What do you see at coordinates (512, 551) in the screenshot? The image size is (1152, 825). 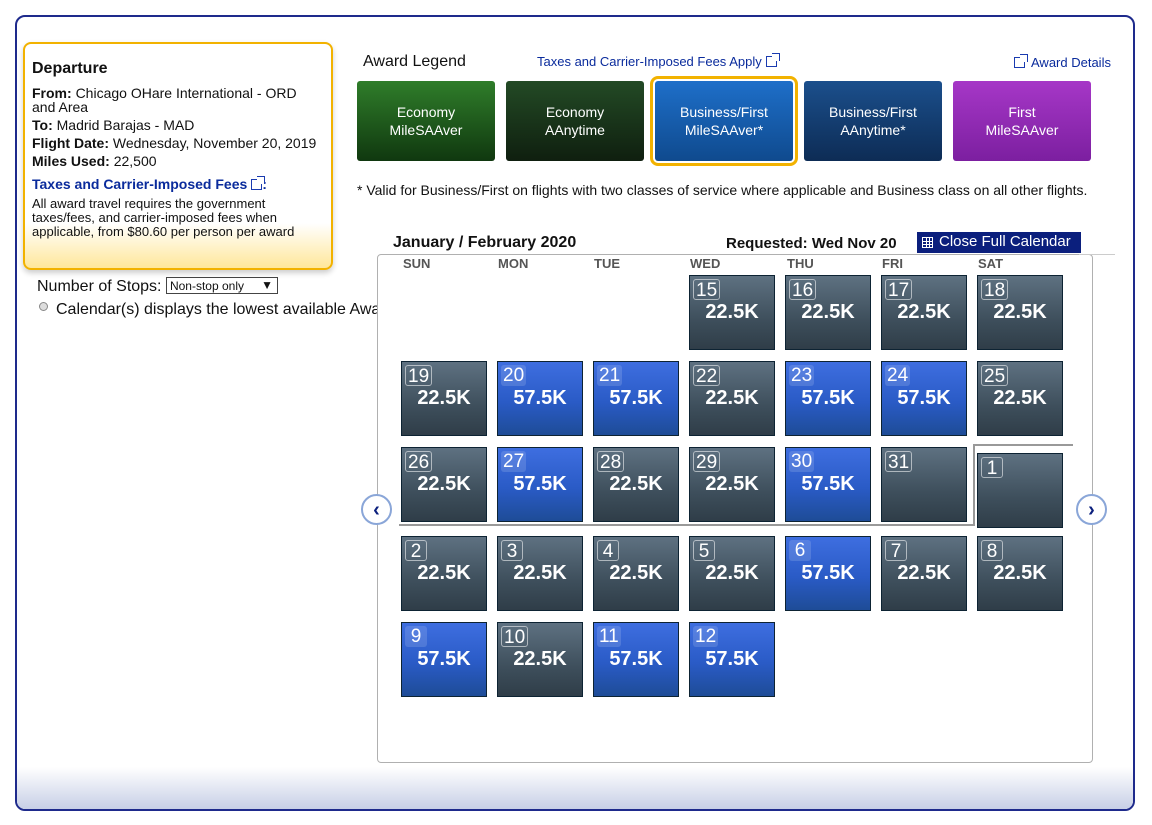 I see `day-number: 3` at bounding box center [512, 551].